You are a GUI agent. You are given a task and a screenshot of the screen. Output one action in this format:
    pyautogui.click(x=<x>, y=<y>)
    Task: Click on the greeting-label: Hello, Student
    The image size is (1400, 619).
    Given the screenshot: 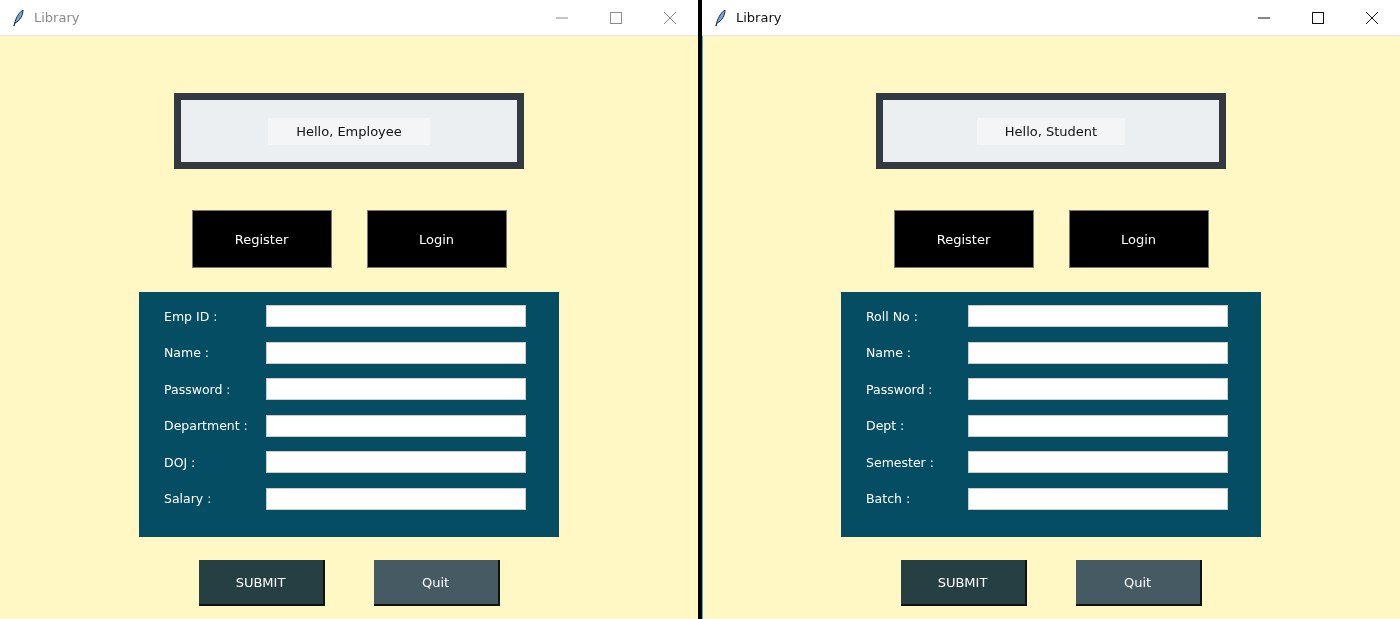 What is the action you would take?
    pyautogui.click(x=1051, y=131)
    